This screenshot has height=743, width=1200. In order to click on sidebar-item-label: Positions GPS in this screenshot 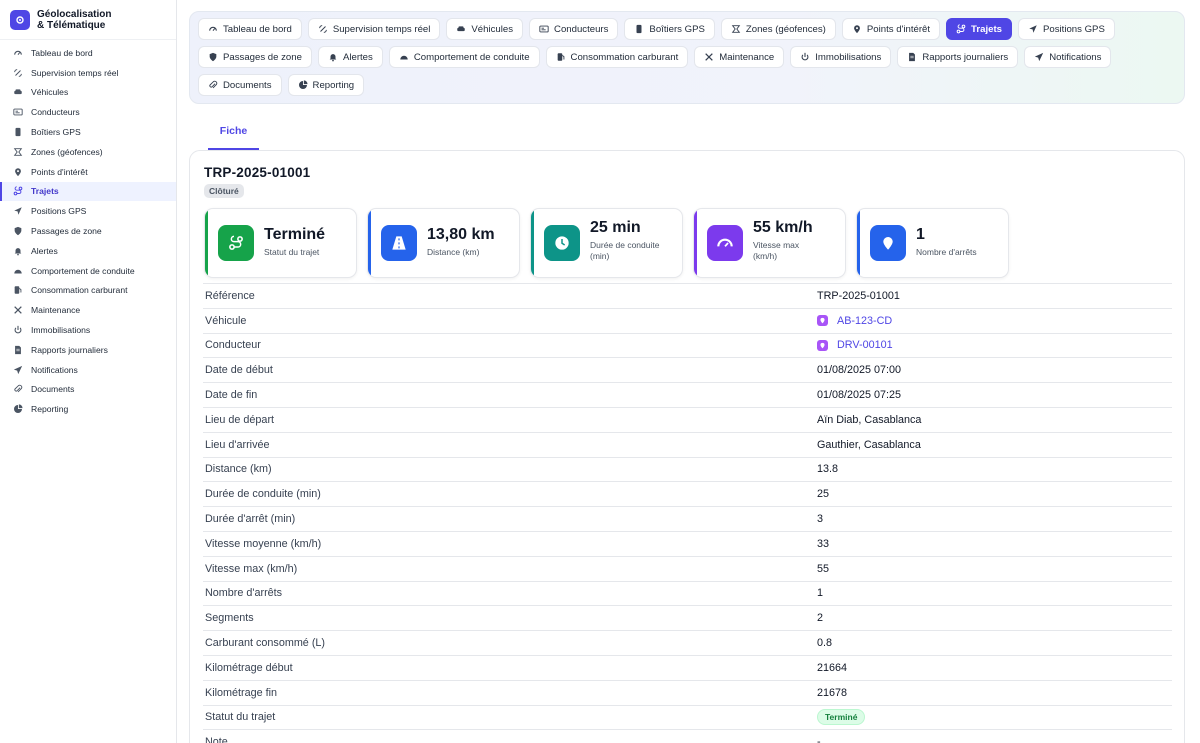, I will do `click(59, 211)`.